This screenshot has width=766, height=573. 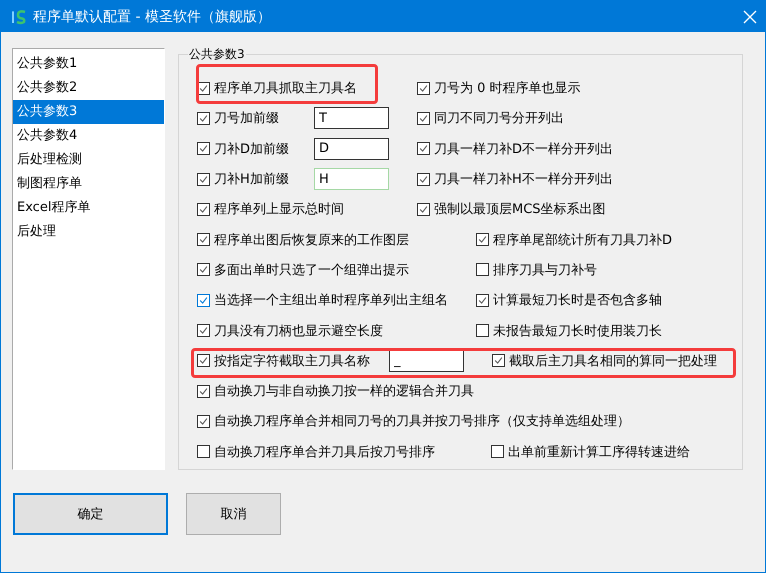 I want to click on checkbox-label: 排序刀具与刀补号, so click(x=545, y=270).